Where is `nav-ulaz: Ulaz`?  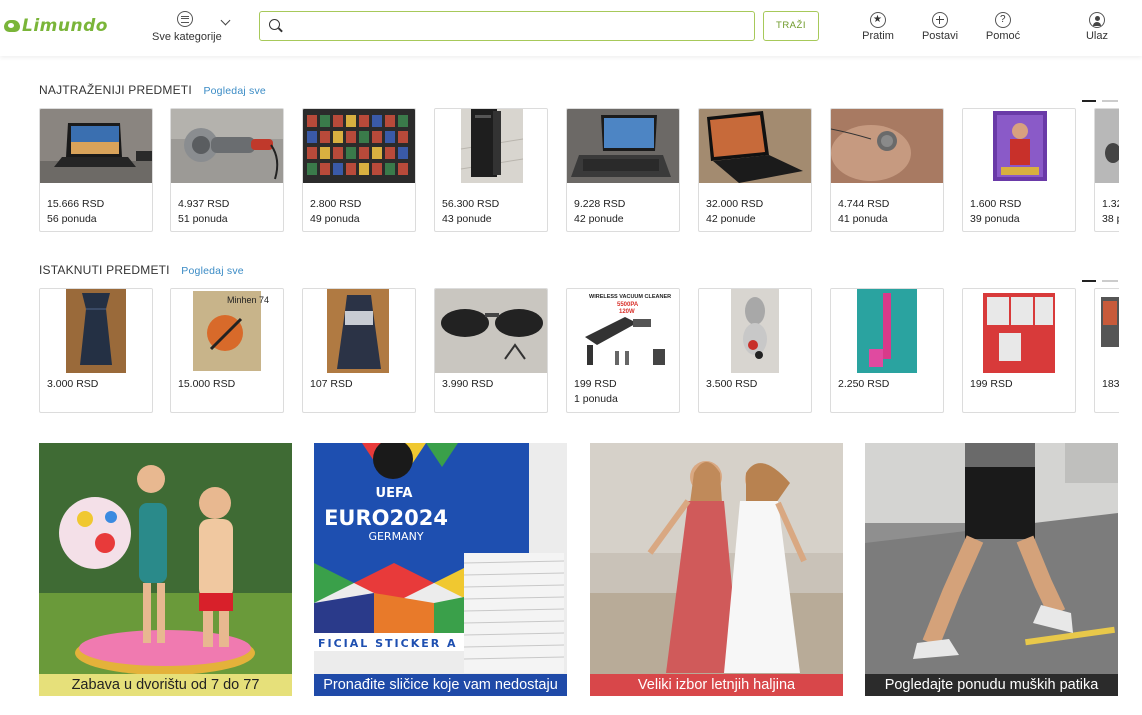 nav-ulaz: Ulaz is located at coordinates (1097, 29).